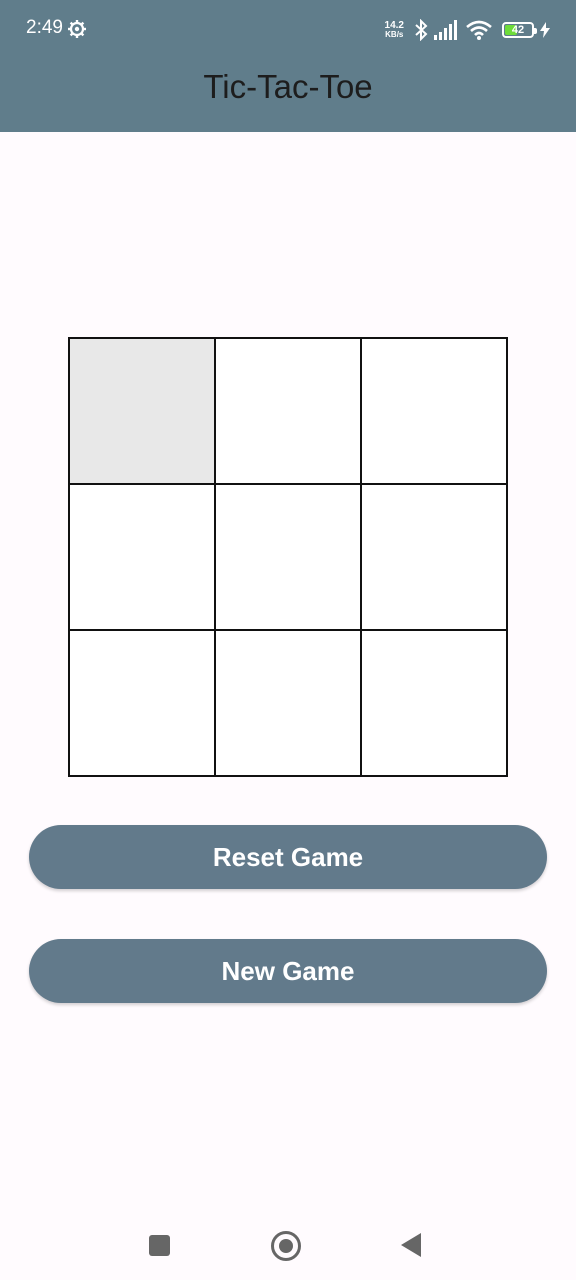 The image size is (576, 1280). Describe the element at coordinates (159, 1245) in the screenshot. I see `recent-apps-icon` at that location.